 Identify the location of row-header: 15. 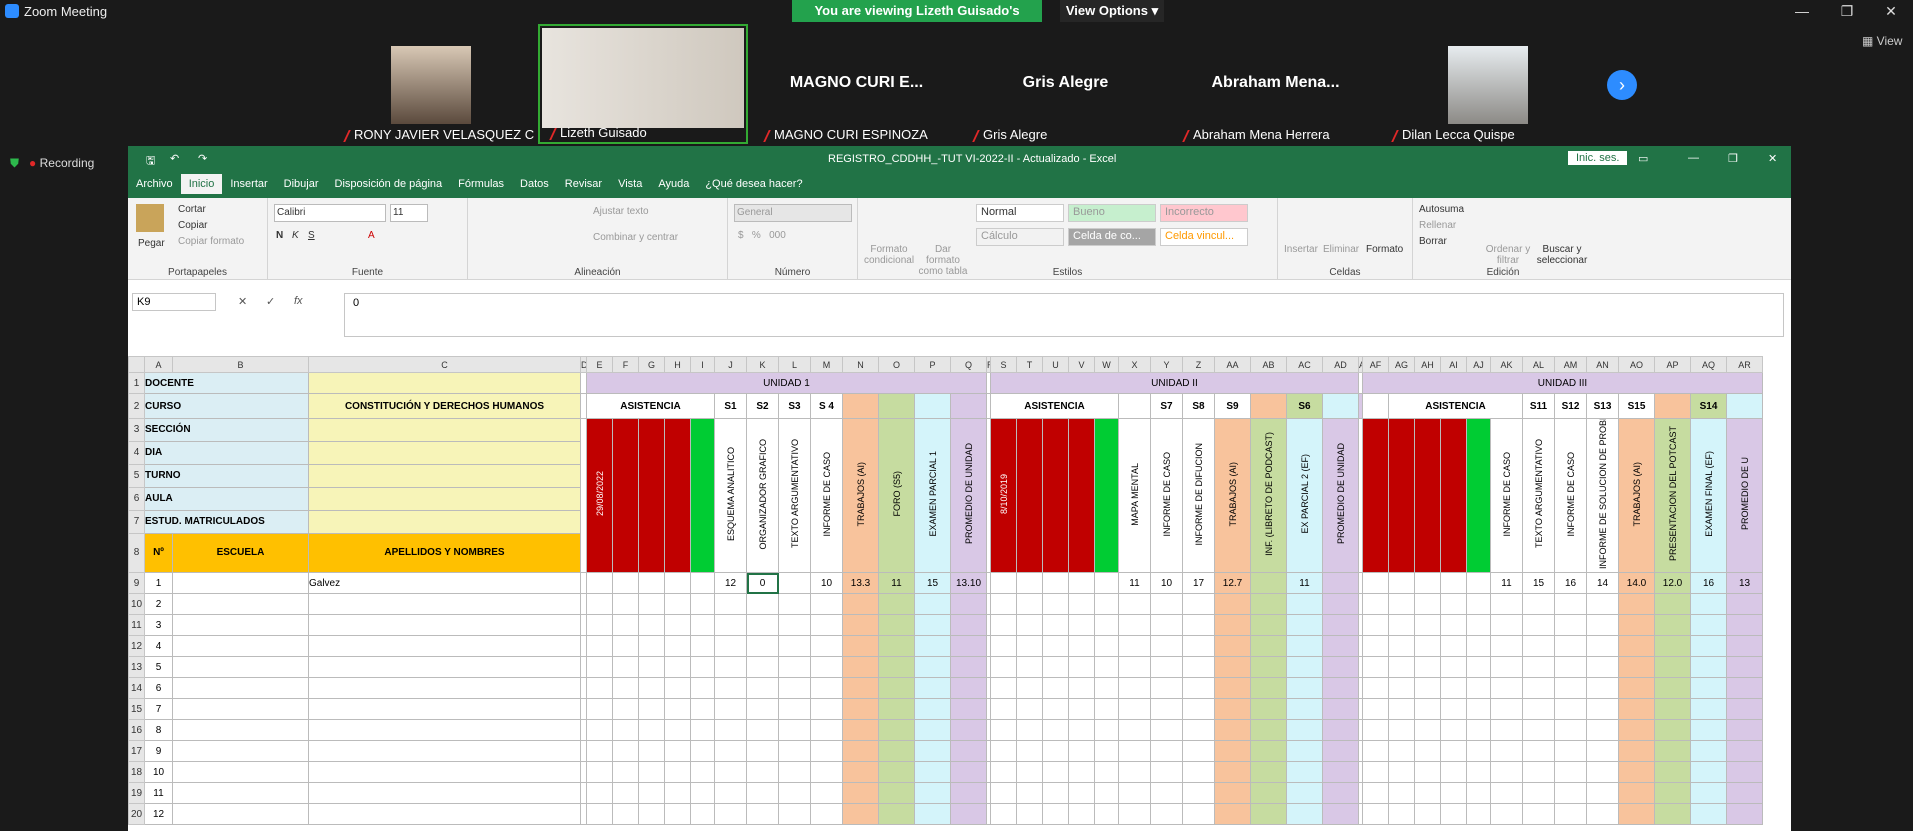
(136, 709).